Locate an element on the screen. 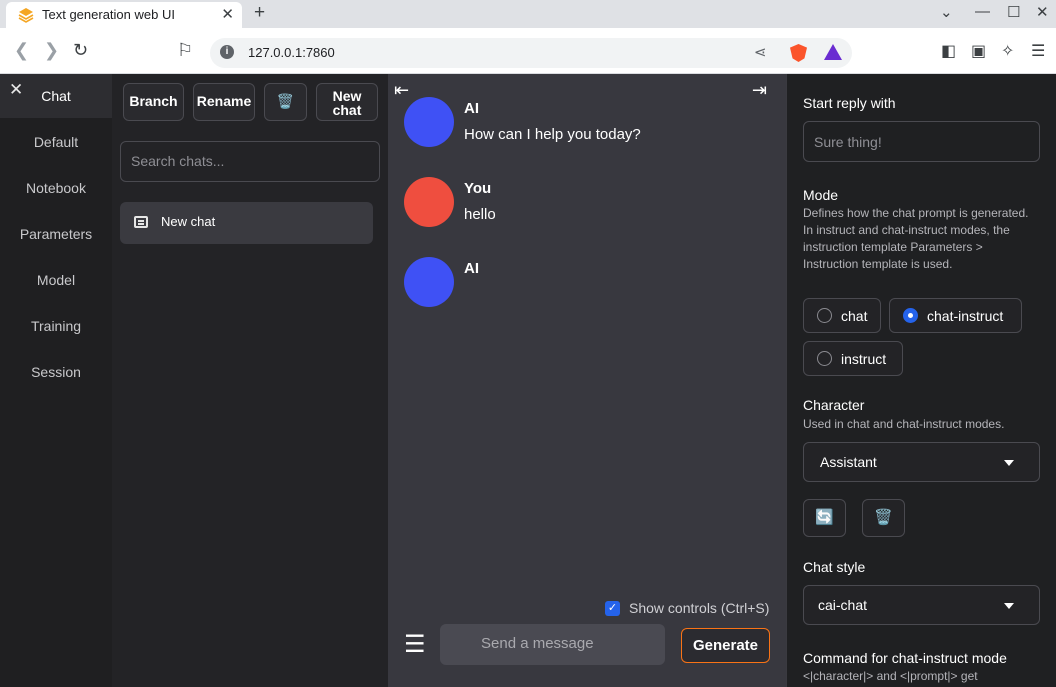 The width and height of the screenshot is (1056, 687). mode-option-label: chat is located at coordinates (854, 316).